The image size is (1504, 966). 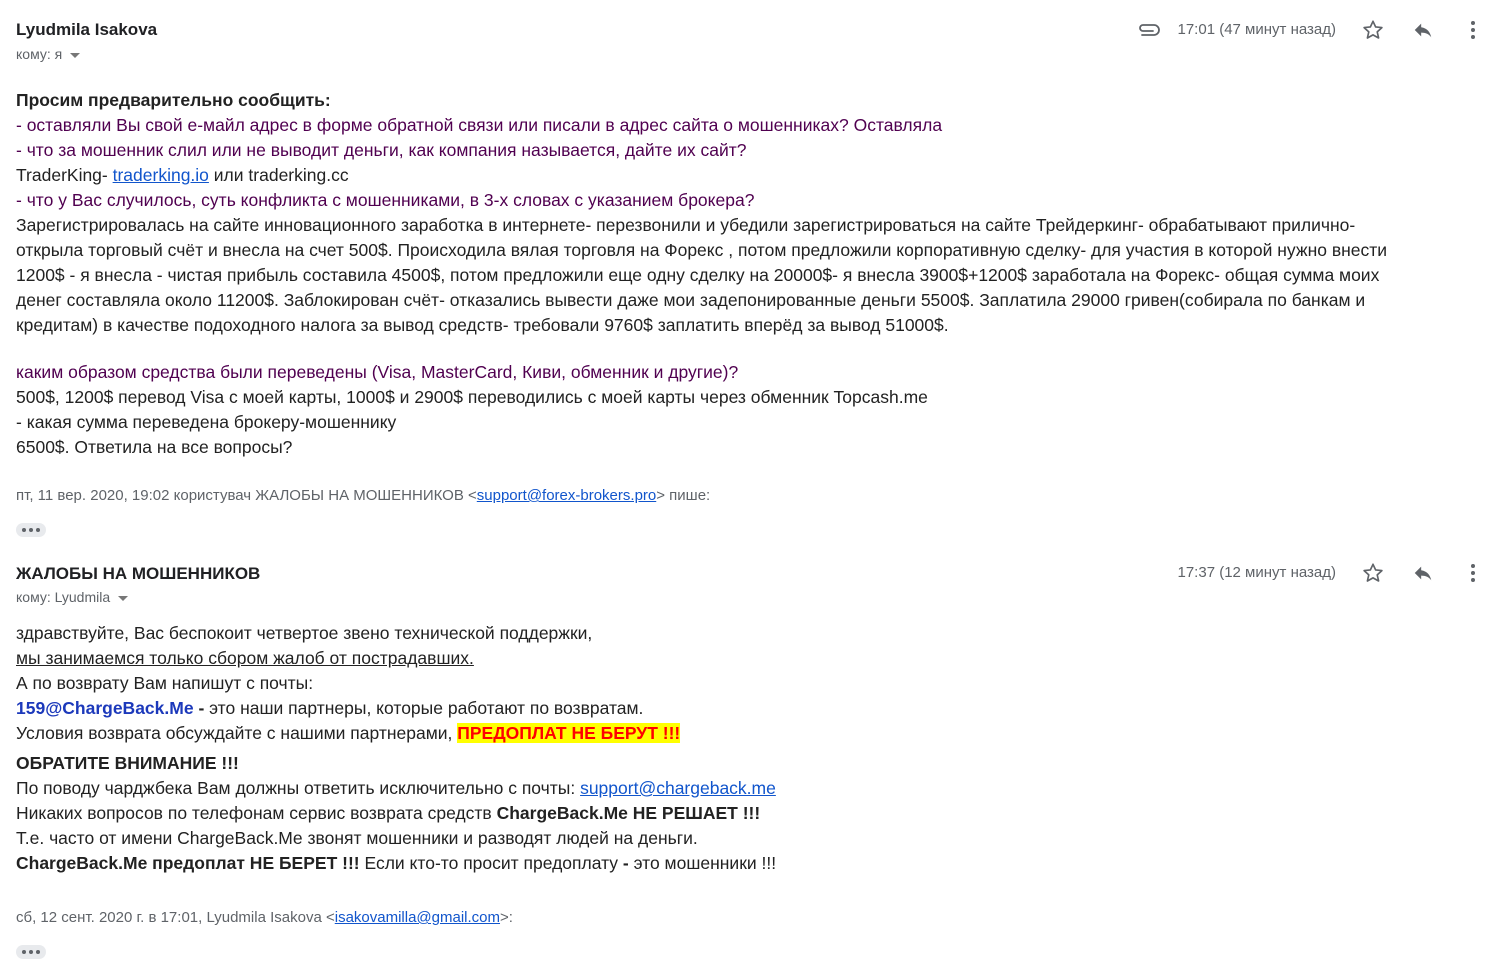 I want to click on attachment-icon, so click(x=1148, y=32).